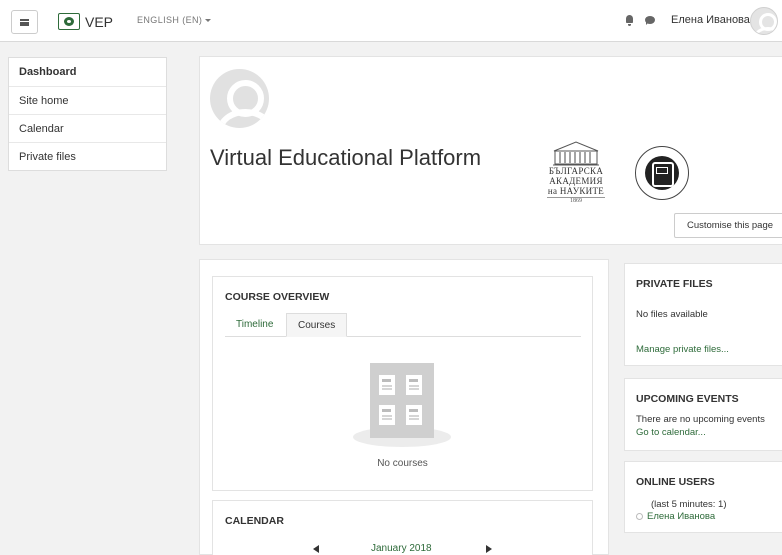  Describe the element at coordinates (402, 527) in the screenshot. I see `calendar-block: CALENDAR January 2018` at that location.